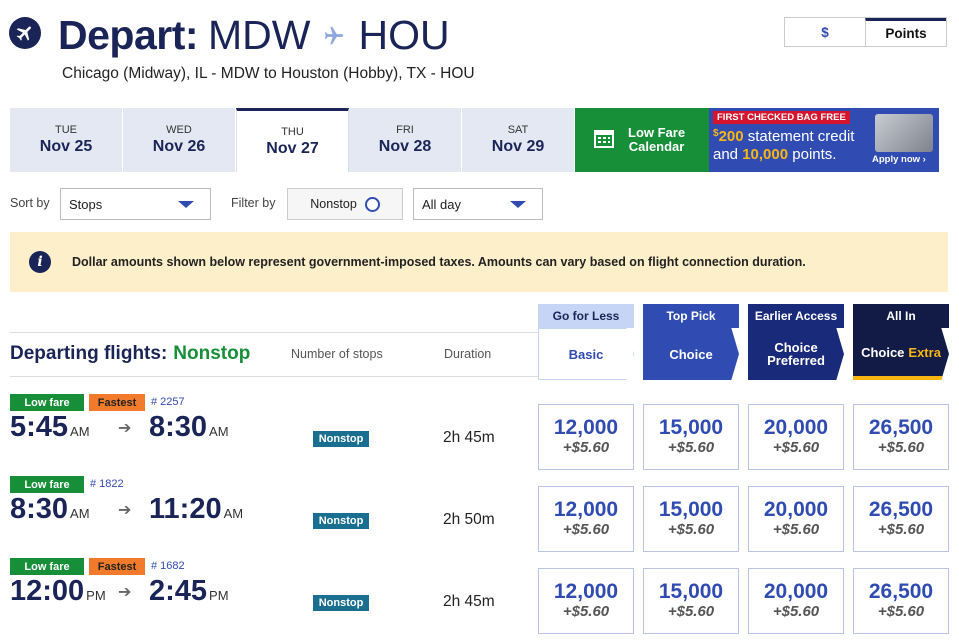 This screenshot has width=959, height=642. I want to click on fare-family-tagline: Earlier Access, so click(796, 316).